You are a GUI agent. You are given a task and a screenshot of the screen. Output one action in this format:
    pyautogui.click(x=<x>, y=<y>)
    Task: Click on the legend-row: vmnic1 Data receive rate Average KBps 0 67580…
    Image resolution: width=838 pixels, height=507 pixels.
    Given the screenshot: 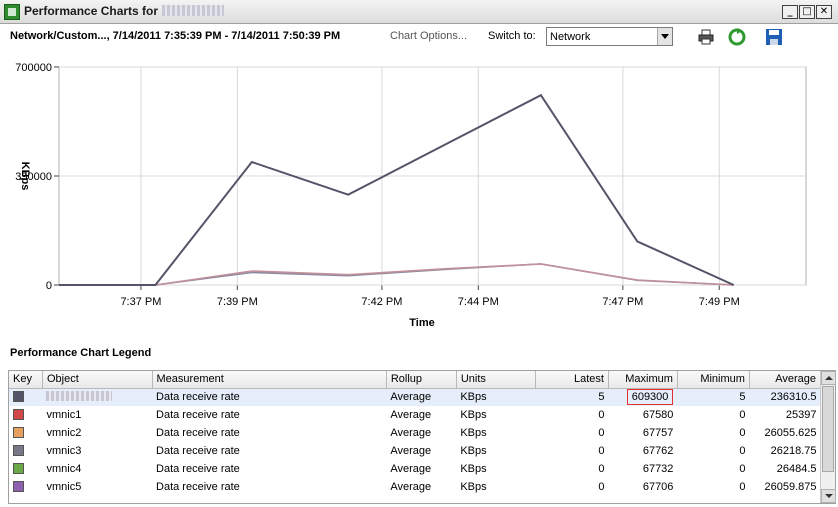 What is the action you would take?
    pyautogui.click(x=415, y=415)
    